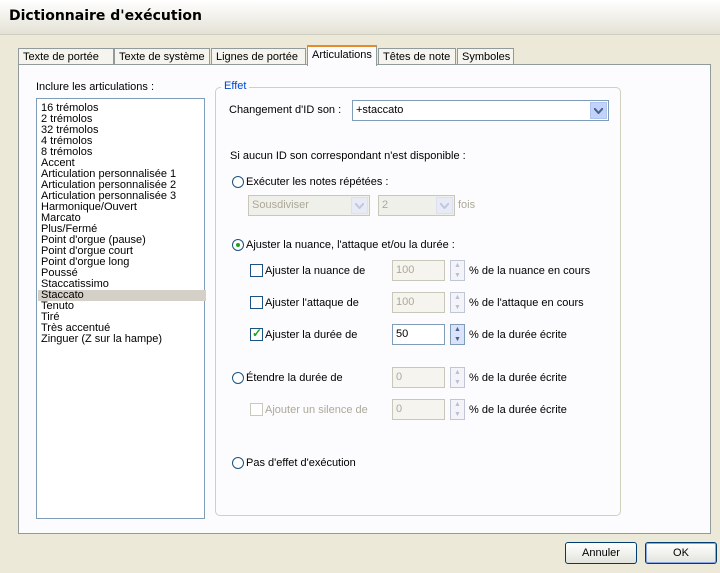 This screenshot has width=720, height=573. What do you see at coordinates (518, 410) in the screenshot?
I see `silence-suffix: % de la durée écrite` at bounding box center [518, 410].